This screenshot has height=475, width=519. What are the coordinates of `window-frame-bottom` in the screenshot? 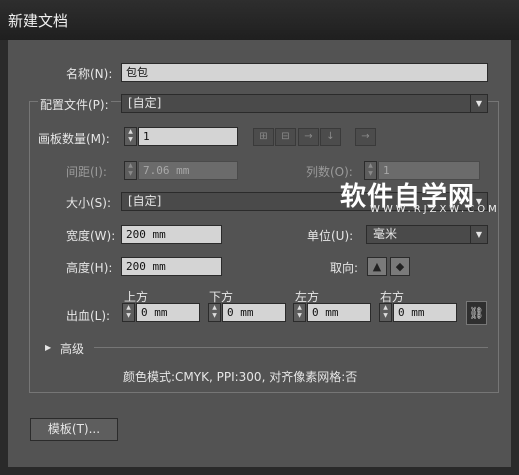 It's located at (259, 471).